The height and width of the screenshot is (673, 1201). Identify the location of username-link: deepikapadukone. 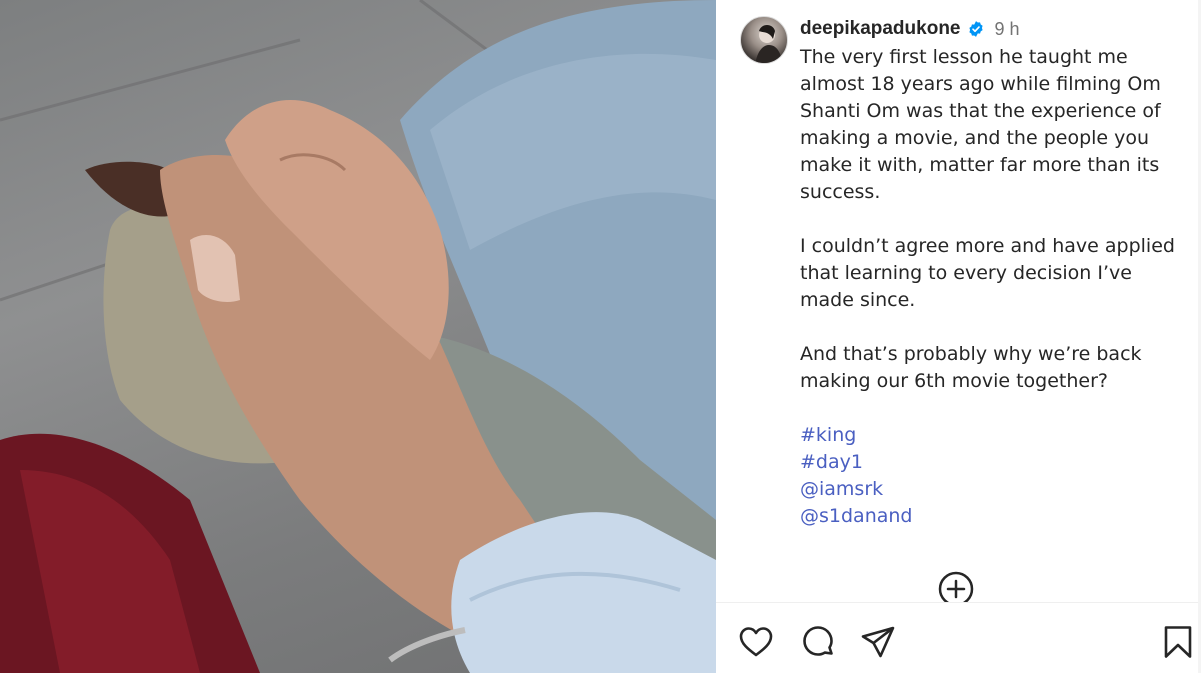
(880, 29).